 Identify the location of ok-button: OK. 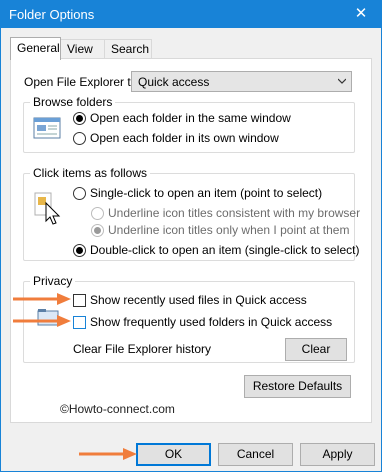
(173, 454).